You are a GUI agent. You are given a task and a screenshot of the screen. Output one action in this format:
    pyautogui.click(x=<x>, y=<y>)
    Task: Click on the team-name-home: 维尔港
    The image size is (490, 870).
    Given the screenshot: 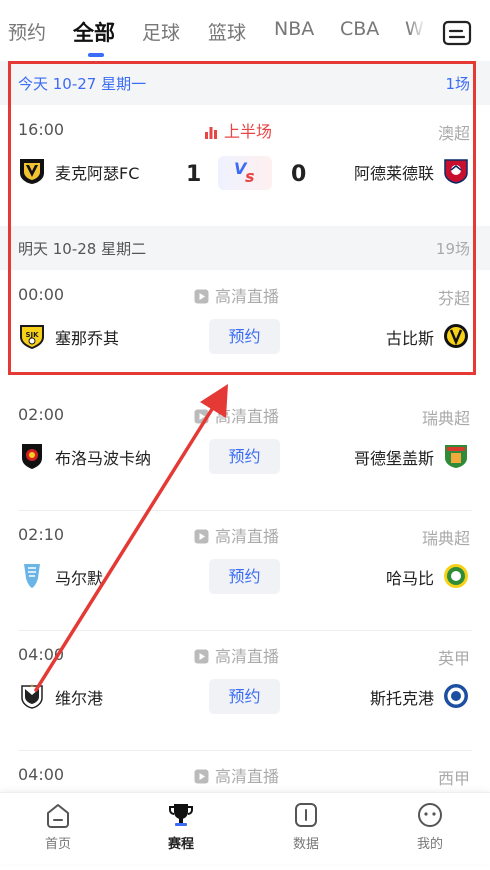 What is the action you would take?
    pyautogui.click(x=79, y=698)
    